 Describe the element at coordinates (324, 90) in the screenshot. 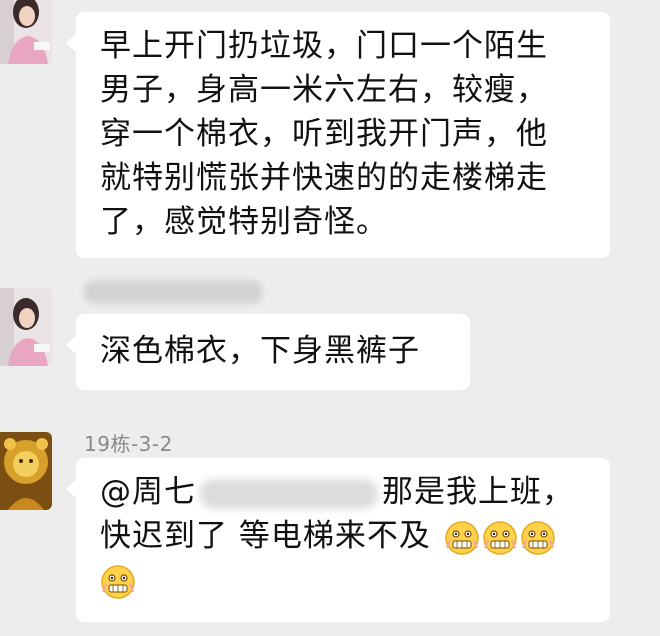

I see `message-1-line-2: 男子，身高一米六左右，较瘦，` at that location.